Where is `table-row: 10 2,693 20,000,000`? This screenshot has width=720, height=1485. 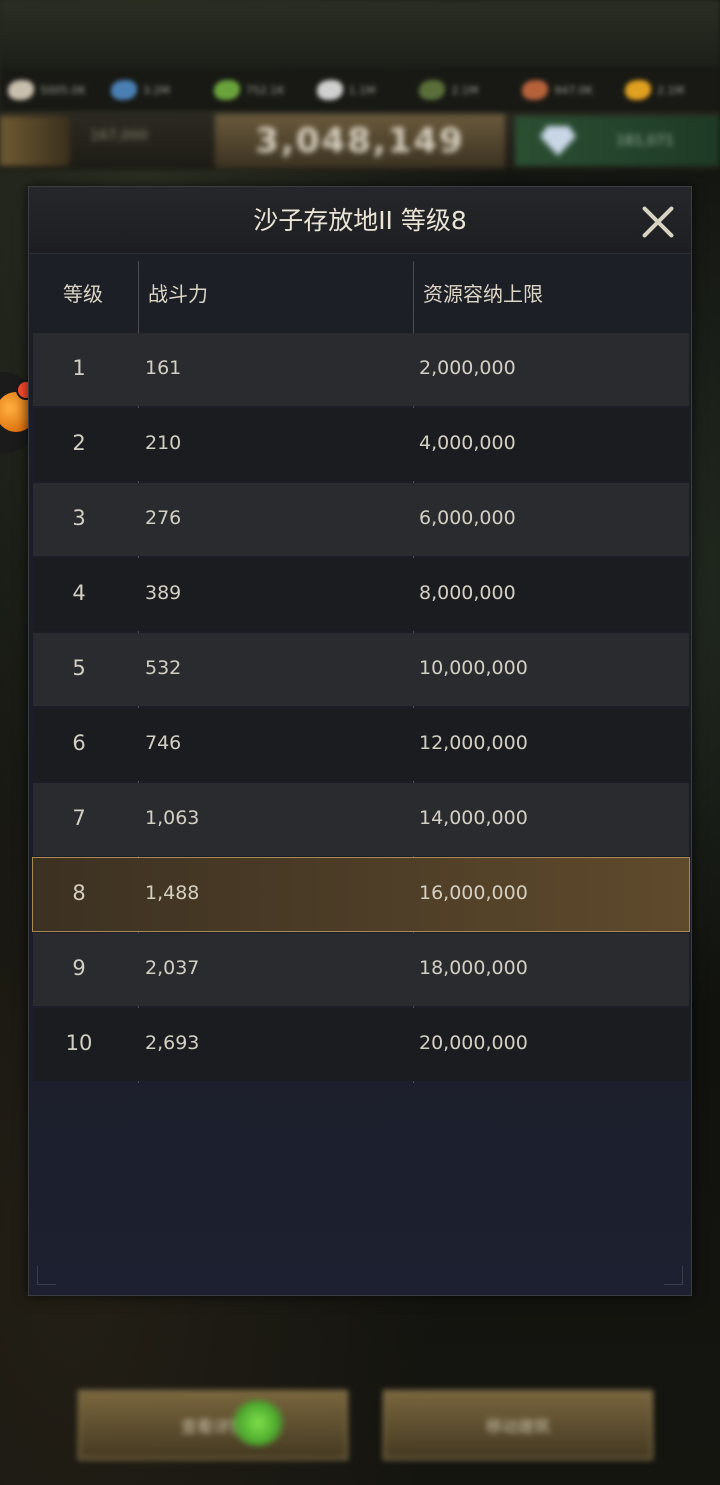
table-row: 10 2,693 20,000,000 is located at coordinates (361, 1044).